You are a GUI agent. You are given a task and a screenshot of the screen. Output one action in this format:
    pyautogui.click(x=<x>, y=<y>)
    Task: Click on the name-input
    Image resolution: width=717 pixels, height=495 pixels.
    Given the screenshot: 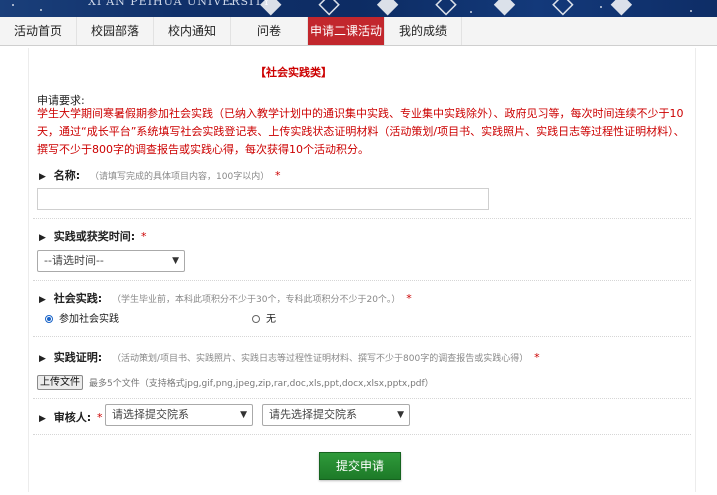 What is the action you would take?
    pyautogui.click(x=263, y=199)
    